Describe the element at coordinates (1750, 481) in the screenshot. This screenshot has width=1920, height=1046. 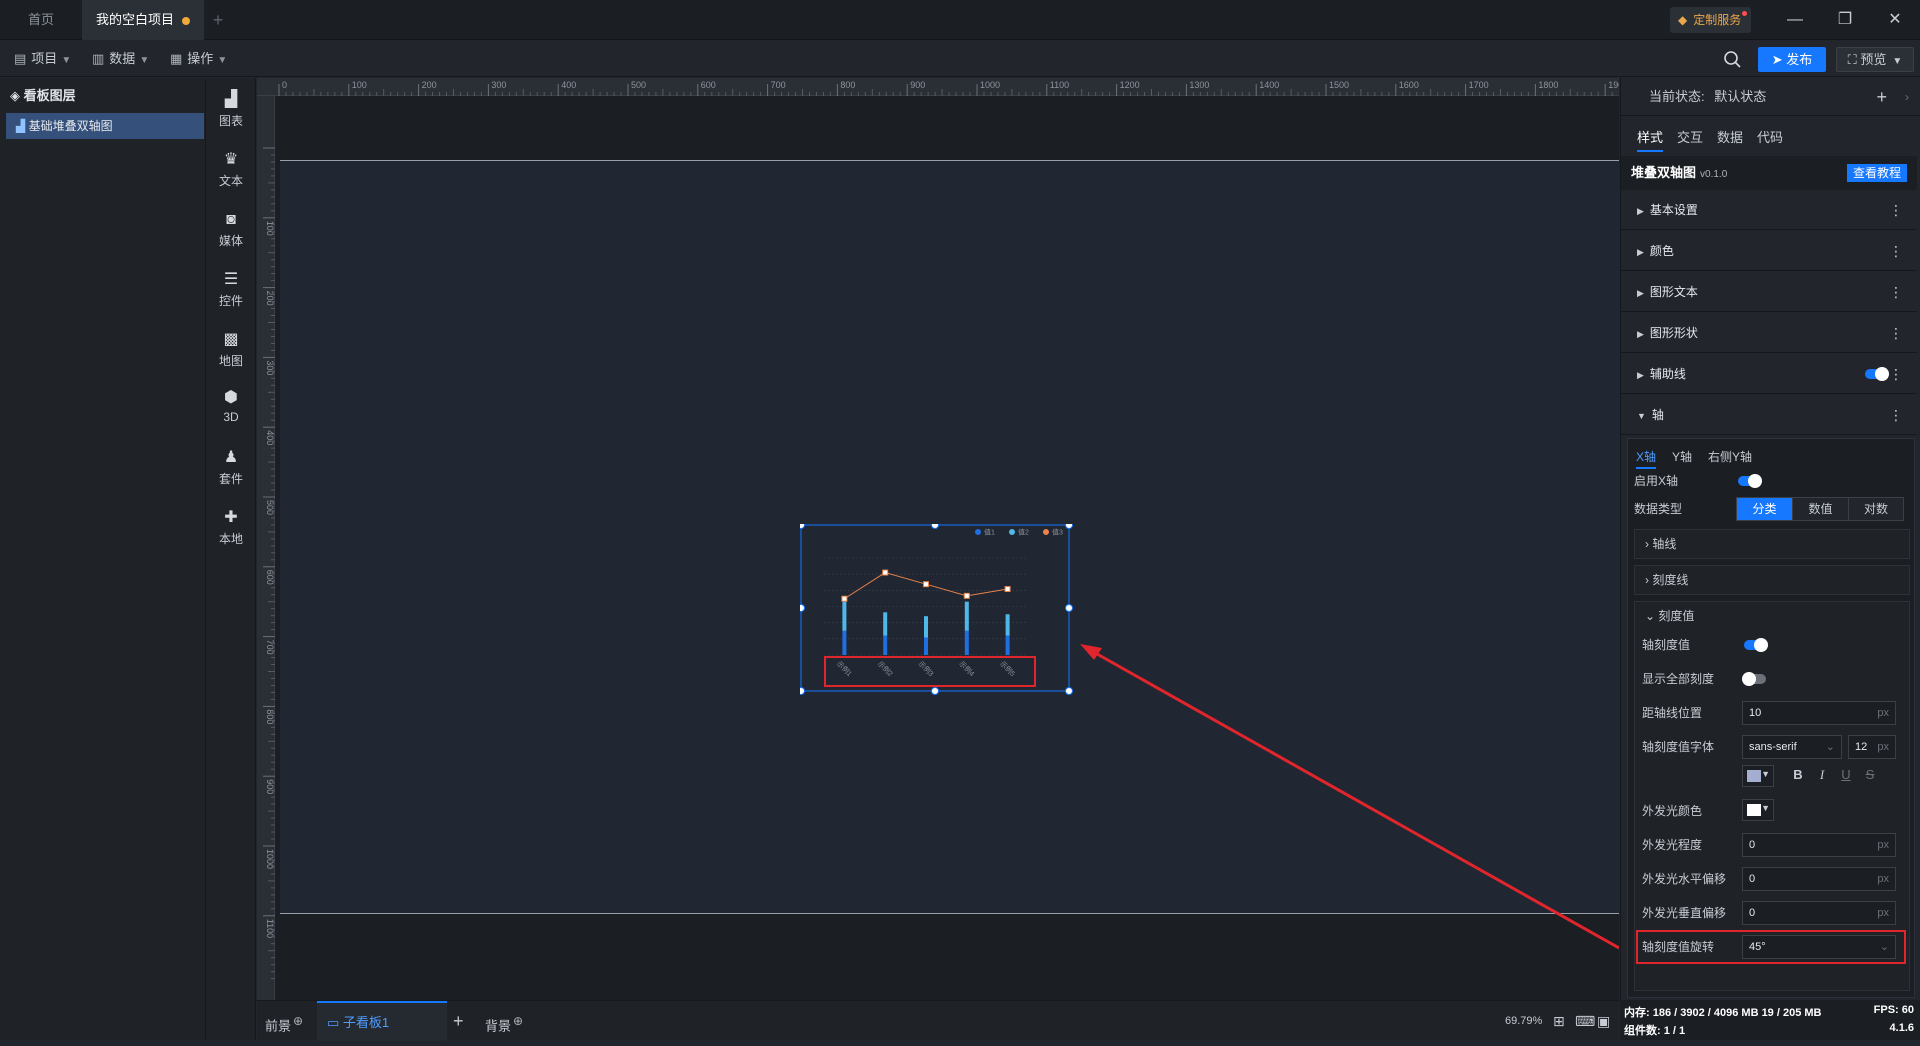
I see `enable-x-toggle` at that location.